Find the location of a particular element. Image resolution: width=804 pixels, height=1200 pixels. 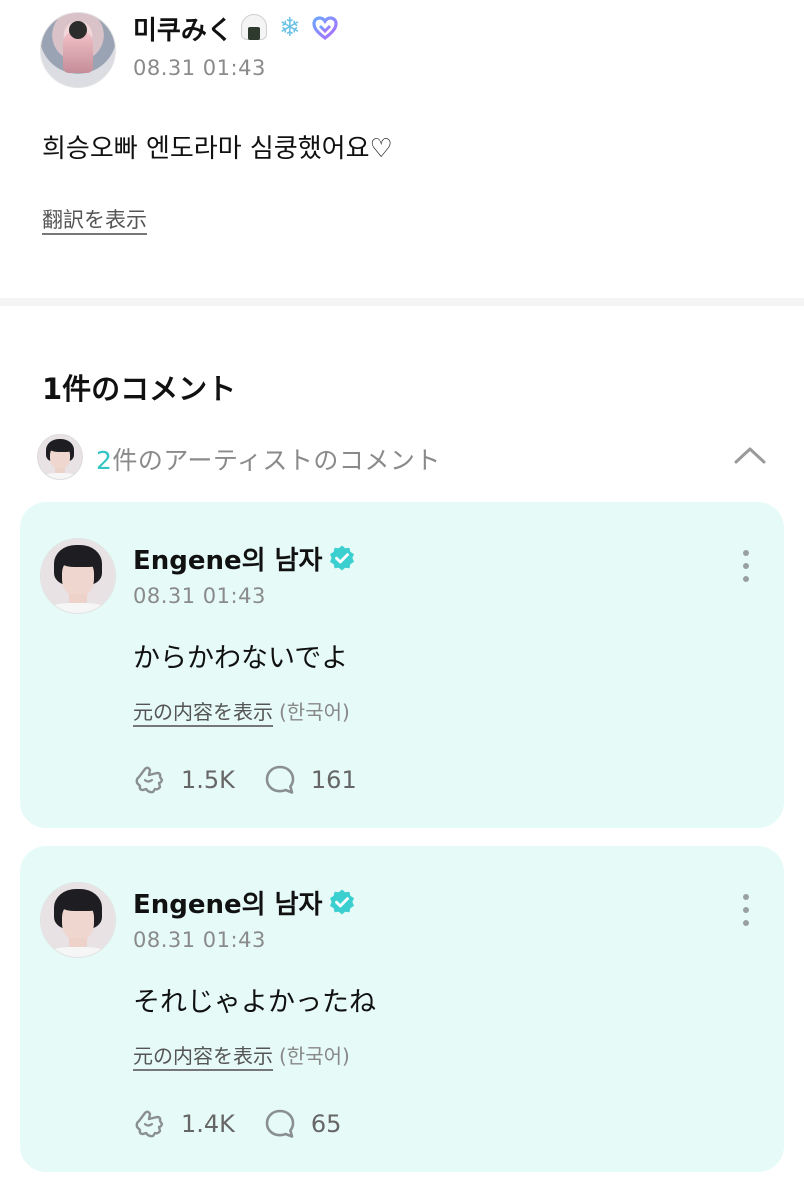

reply-count: 161 is located at coordinates (333, 780).